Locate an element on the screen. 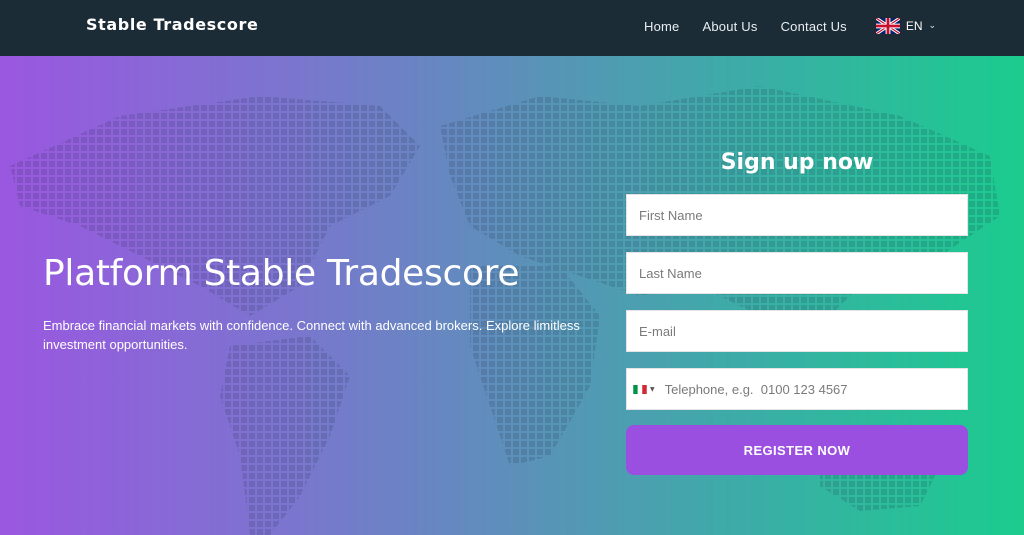 The image size is (1024, 535). last-name-field-wrapper is located at coordinates (797, 273).